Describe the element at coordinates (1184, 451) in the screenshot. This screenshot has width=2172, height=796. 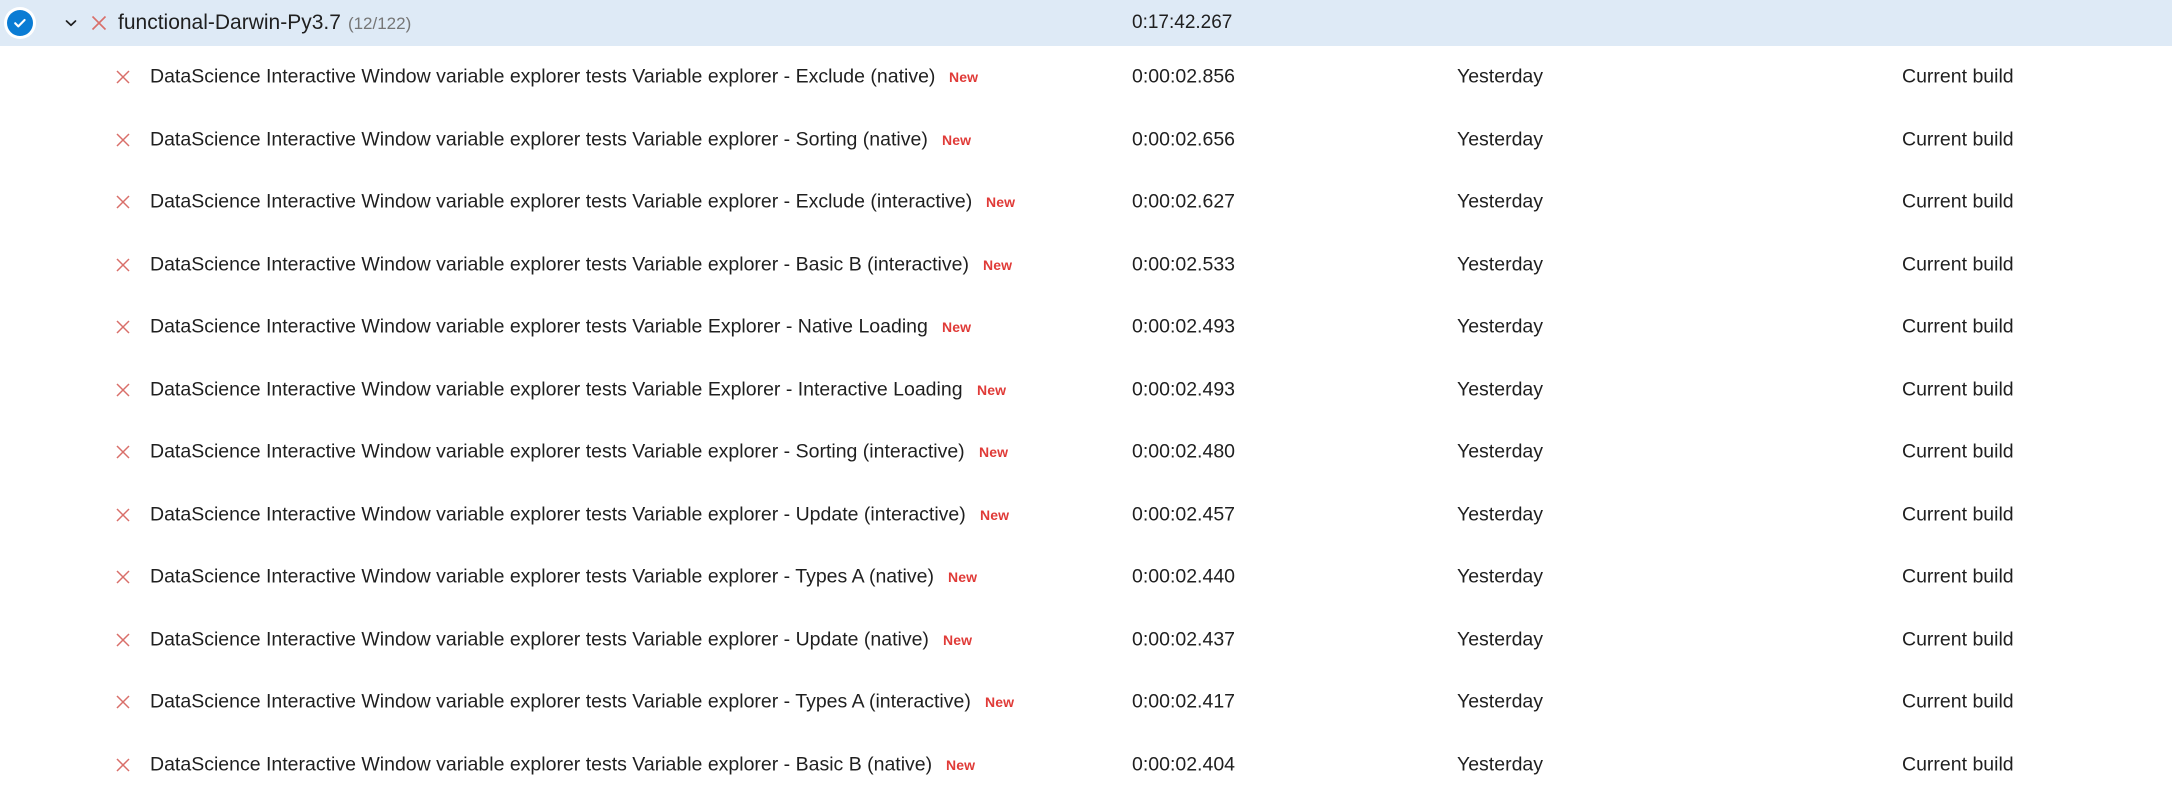
I see `test-duration: 0:00:02.480` at that location.